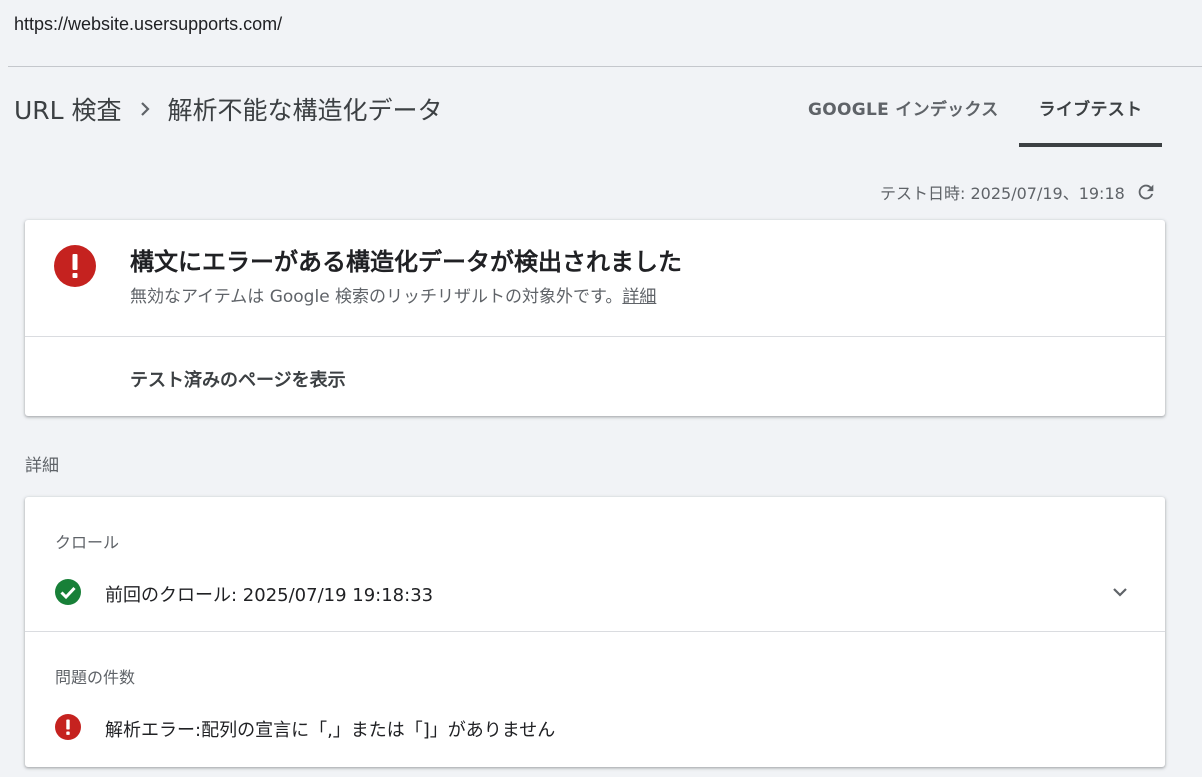 This screenshot has width=1202, height=777. I want to click on last-crawl-text: 前回のクロール: 2025/07/19 19:18:33, so click(269, 595).